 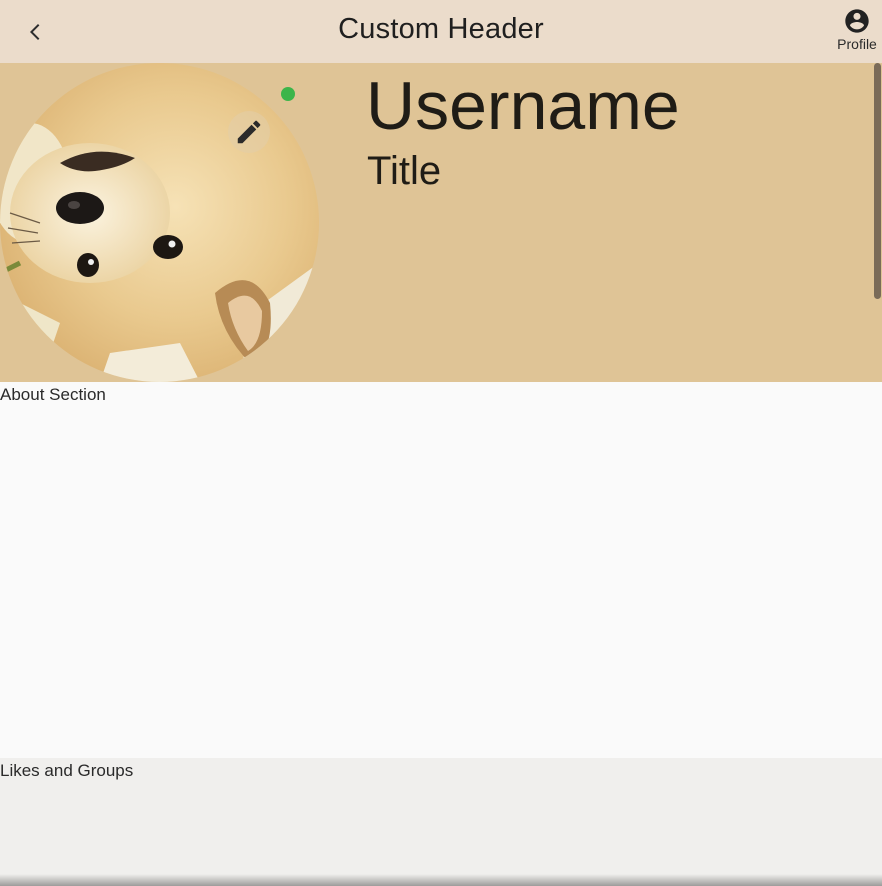 What do you see at coordinates (441, 29) in the screenshot?
I see `header-title: Custom Header` at bounding box center [441, 29].